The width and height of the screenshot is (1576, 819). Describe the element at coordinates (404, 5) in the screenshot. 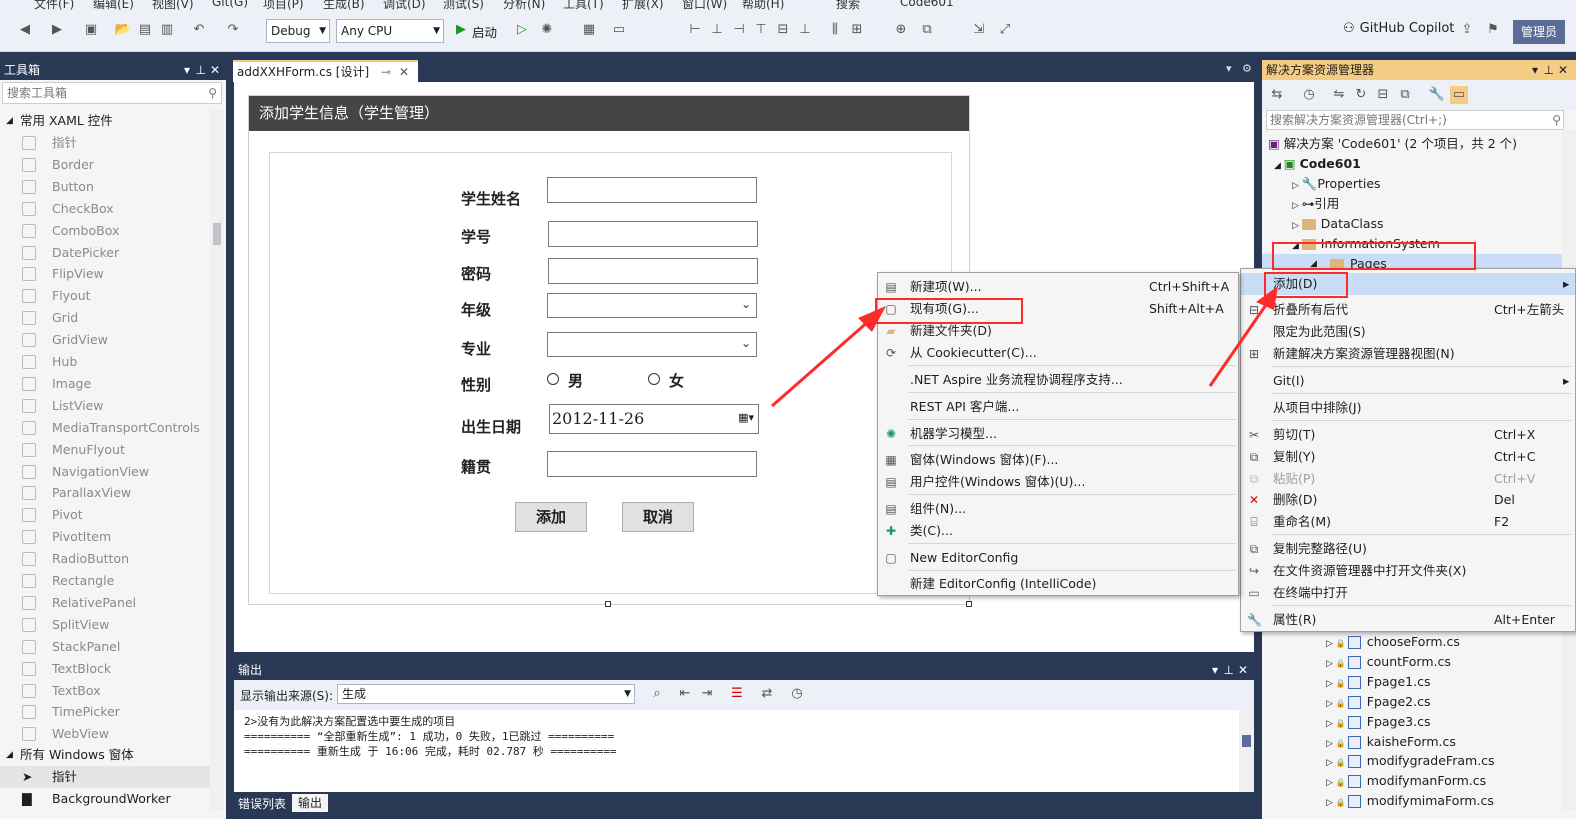

I see `menu-debug: 调试(D)` at that location.